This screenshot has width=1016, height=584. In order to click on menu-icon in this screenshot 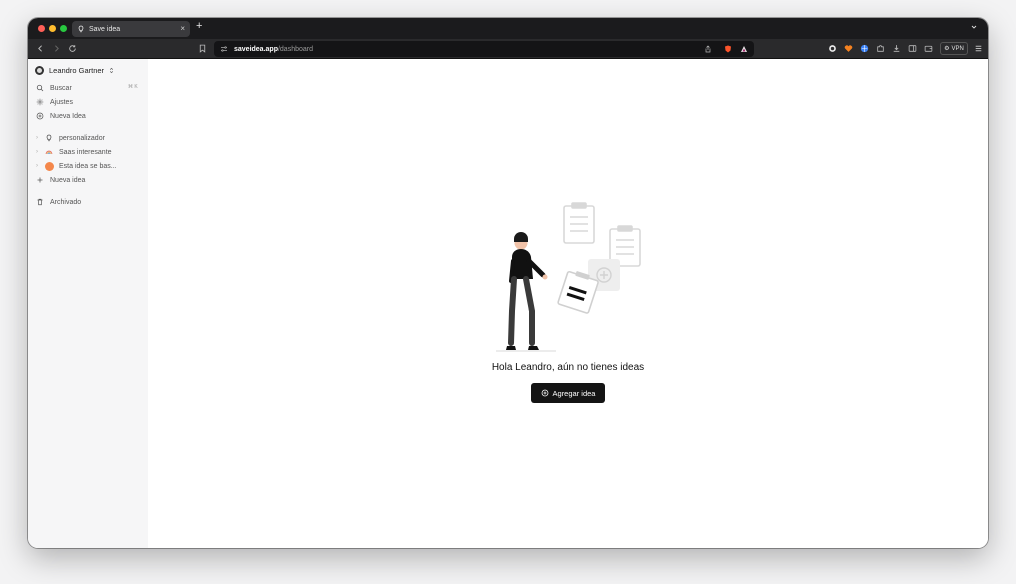, I will do `click(978, 48)`.